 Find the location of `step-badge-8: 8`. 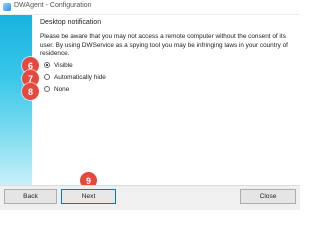

step-badge-8: 8 is located at coordinates (30, 91).